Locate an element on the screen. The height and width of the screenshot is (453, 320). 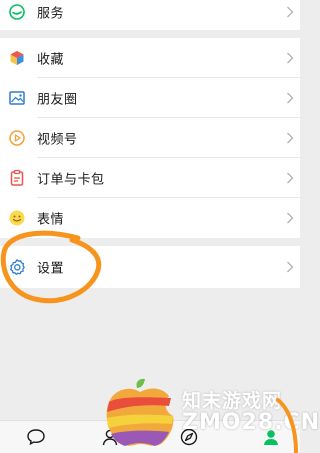
moments-photo-icon is located at coordinates (17, 98).